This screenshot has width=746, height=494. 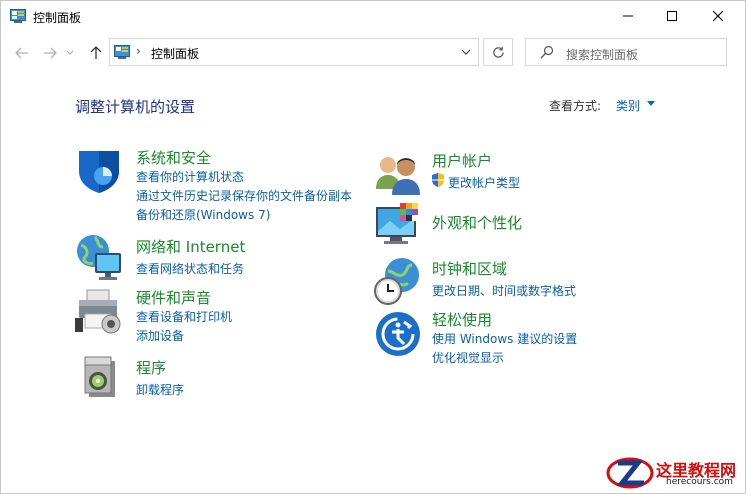 What do you see at coordinates (462, 160) in the screenshot?
I see `category-user-accounts: 用户帐户` at bounding box center [462, 160].